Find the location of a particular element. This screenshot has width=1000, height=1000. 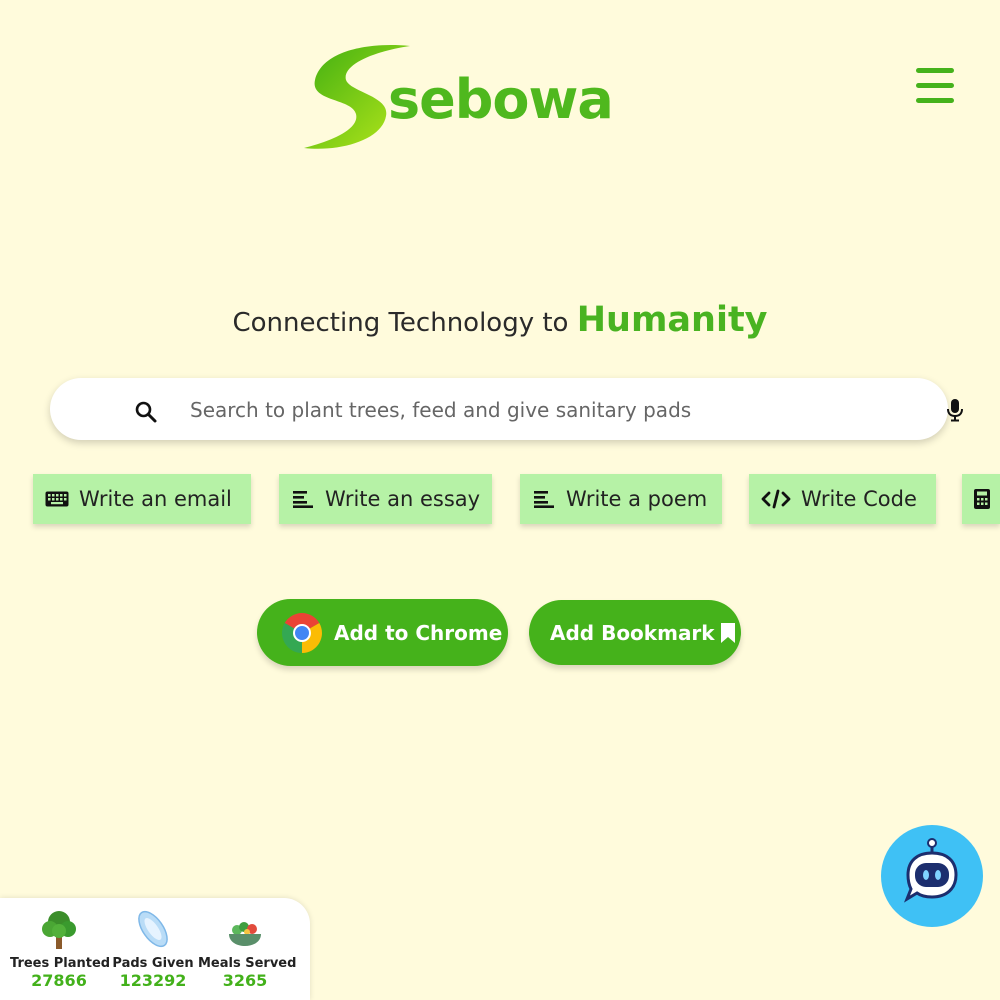

tagline-prefix: Connecting Technology to is located at coordinates (400, 323).